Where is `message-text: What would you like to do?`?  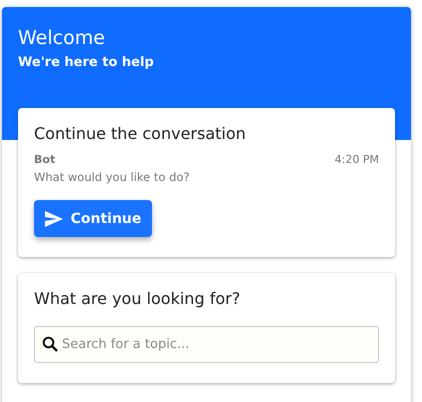 message-text: What would you like to do? is located at coordinates (112, 177).